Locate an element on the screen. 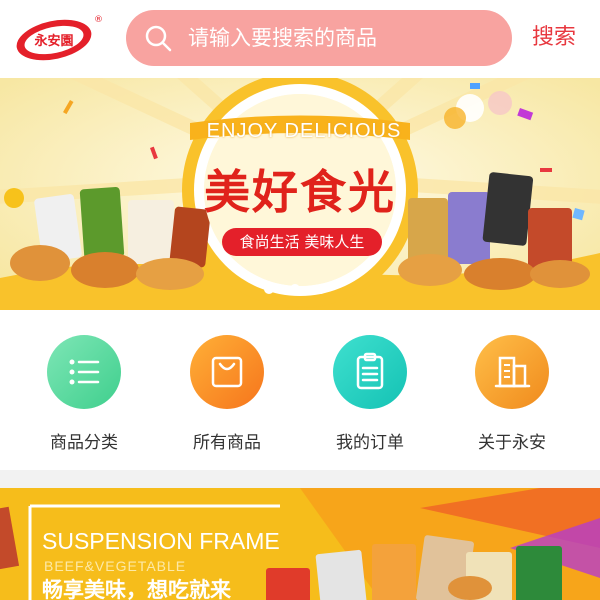  nav-label: 关于永安 is located at coordinates (512, 443).